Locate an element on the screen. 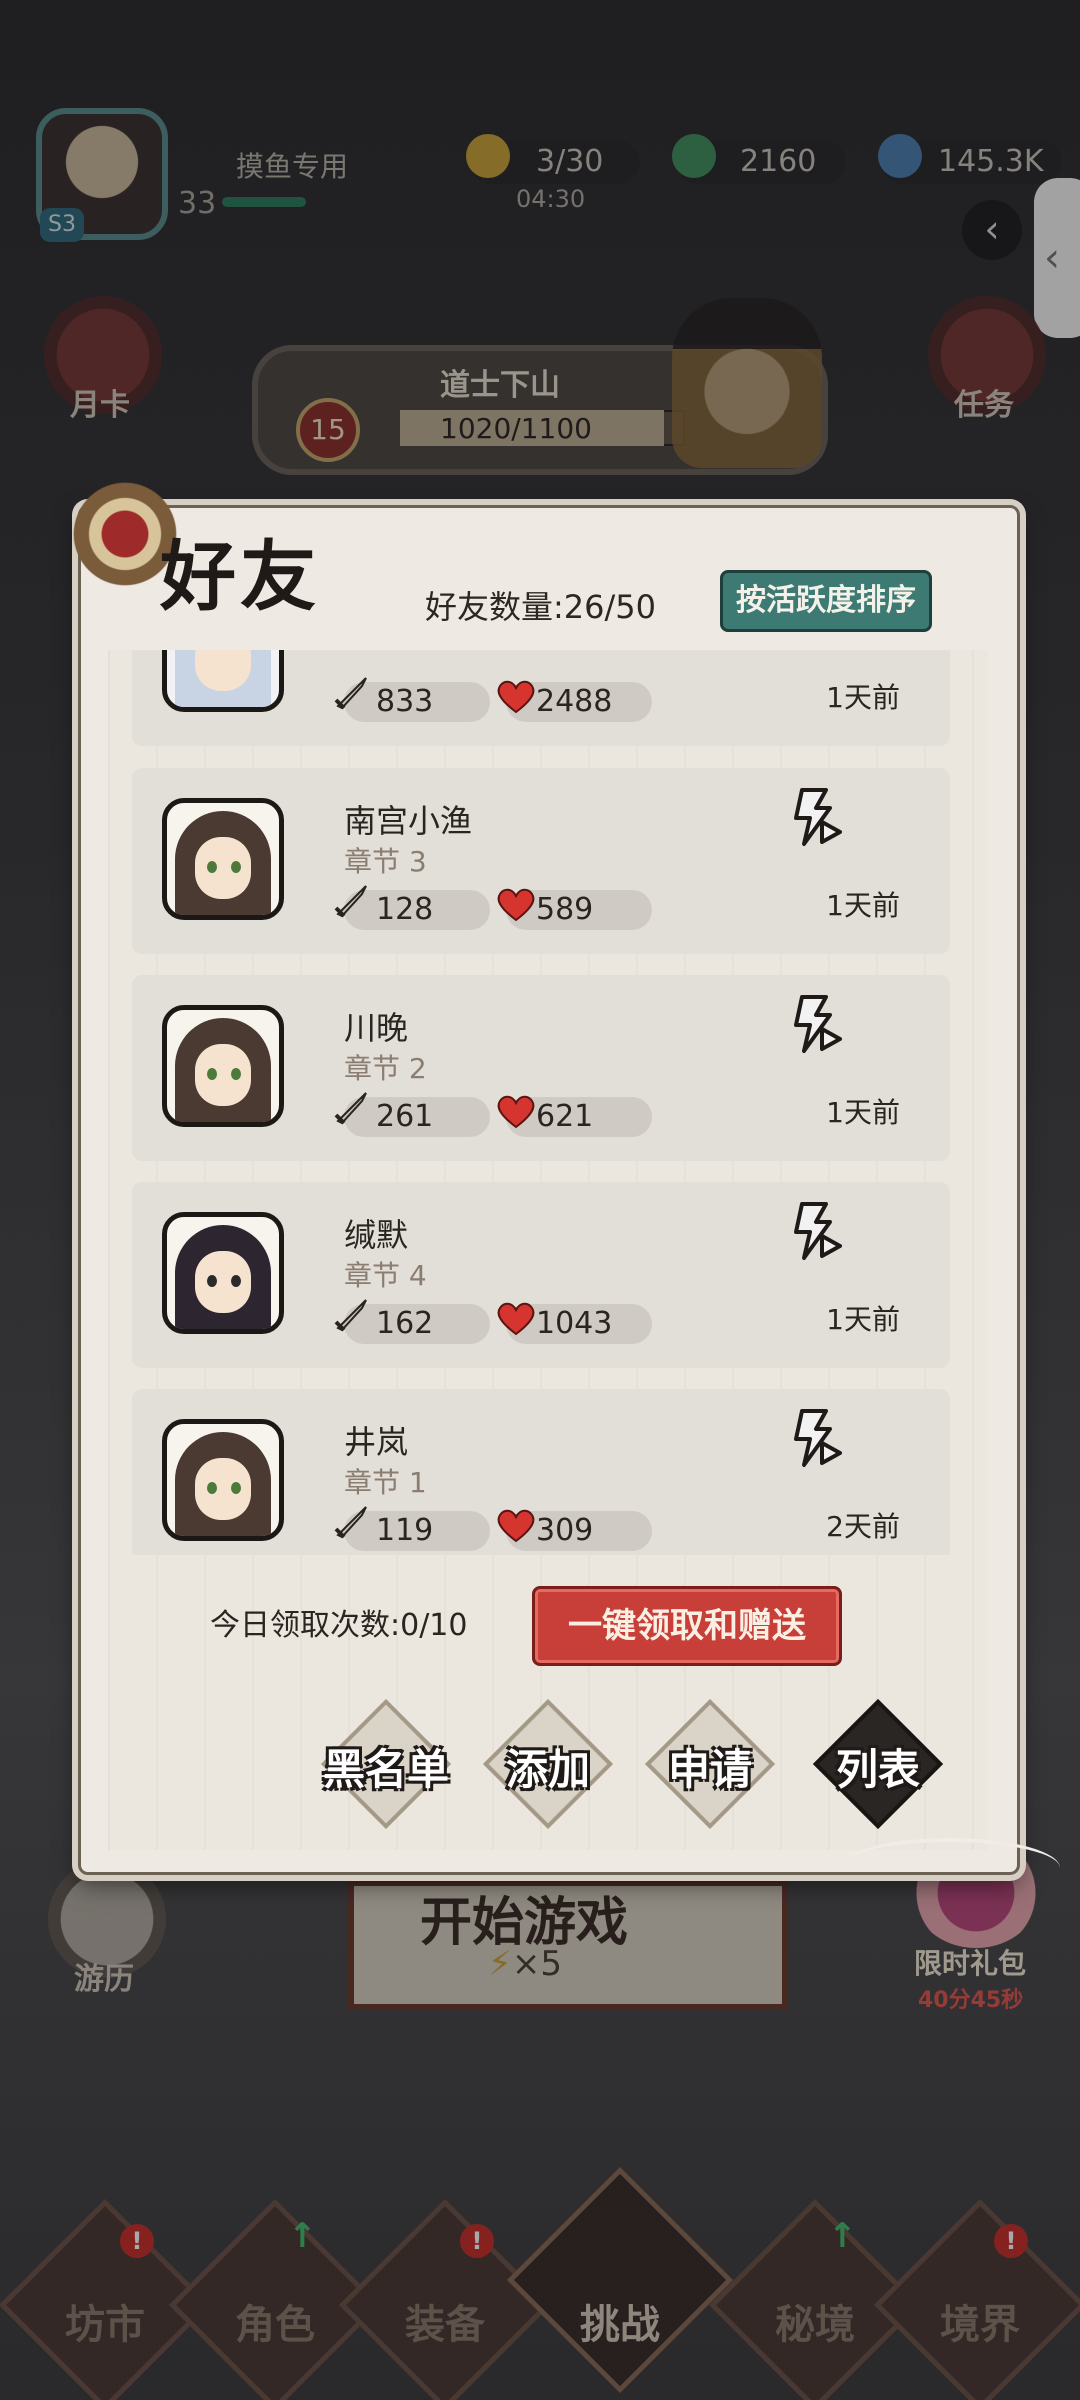 This screenshot has width=1080, height=2400. friend-chapter: 章节 4 is located at coordinates (385, 1275).